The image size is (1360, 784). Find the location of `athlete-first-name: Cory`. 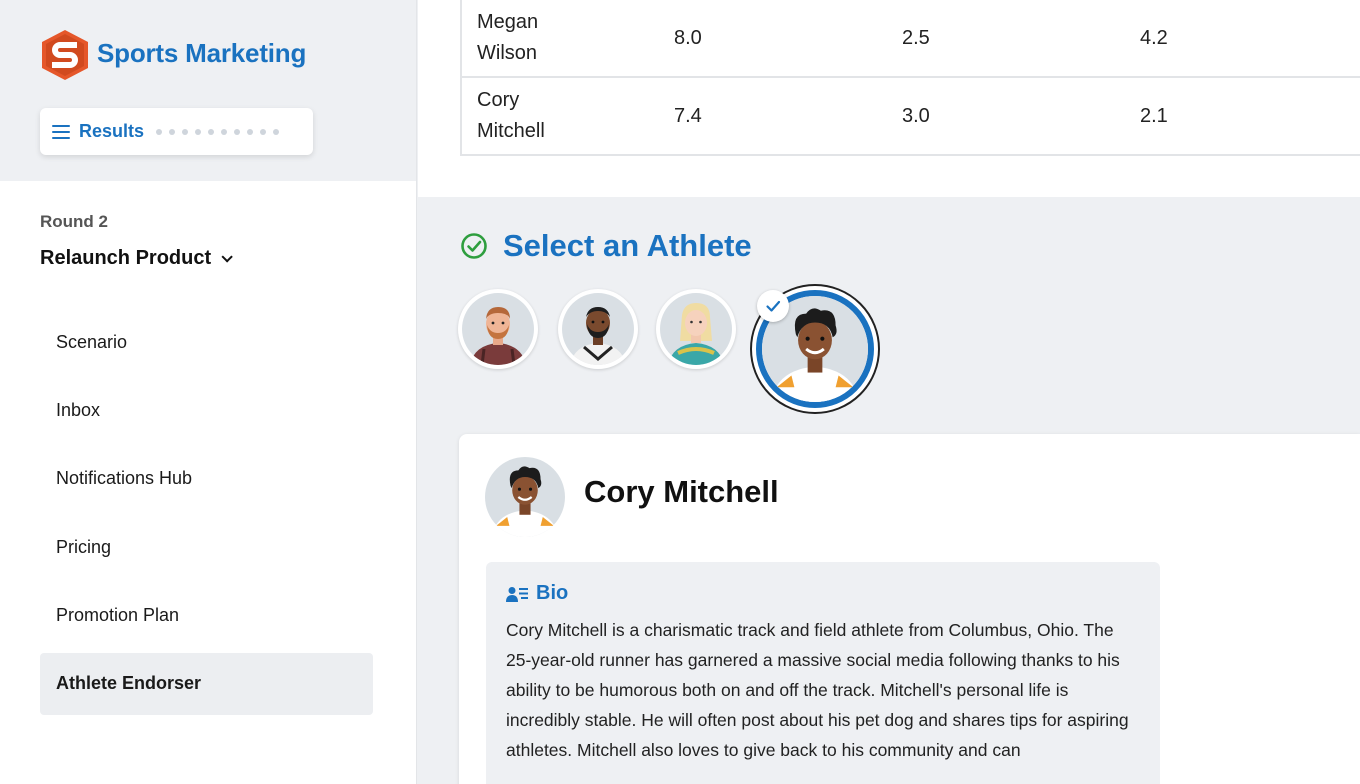

athlete-first-name: Cory is located at coordinates (498, 100).